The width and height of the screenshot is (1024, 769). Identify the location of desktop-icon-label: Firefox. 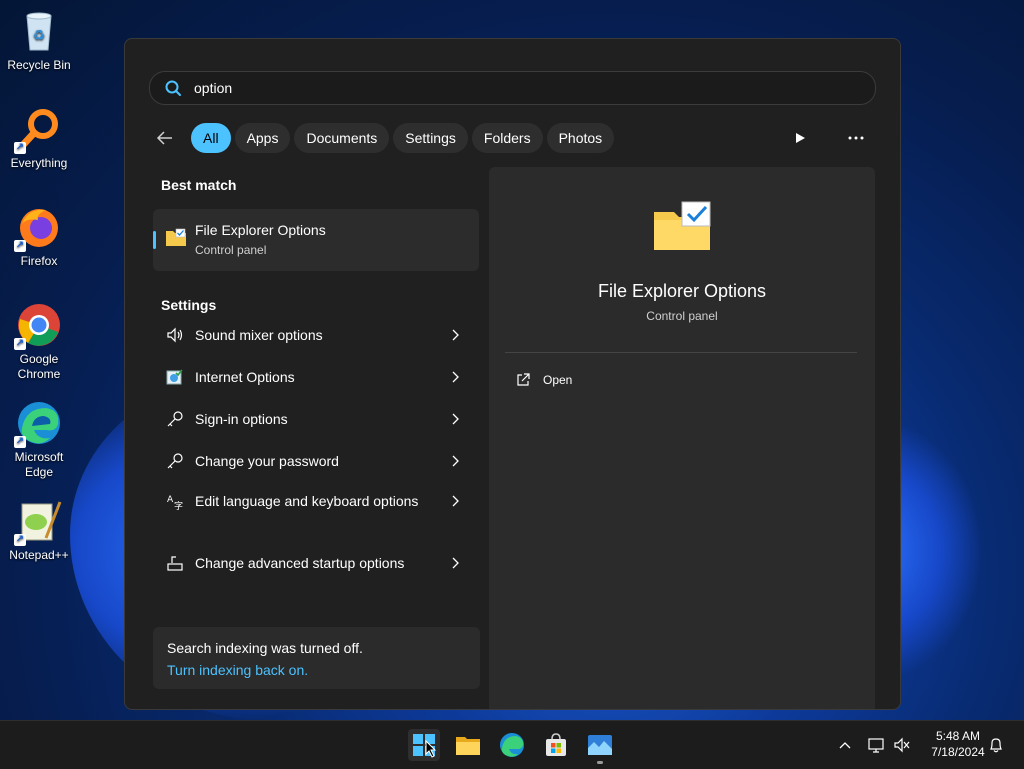
(39, 261).